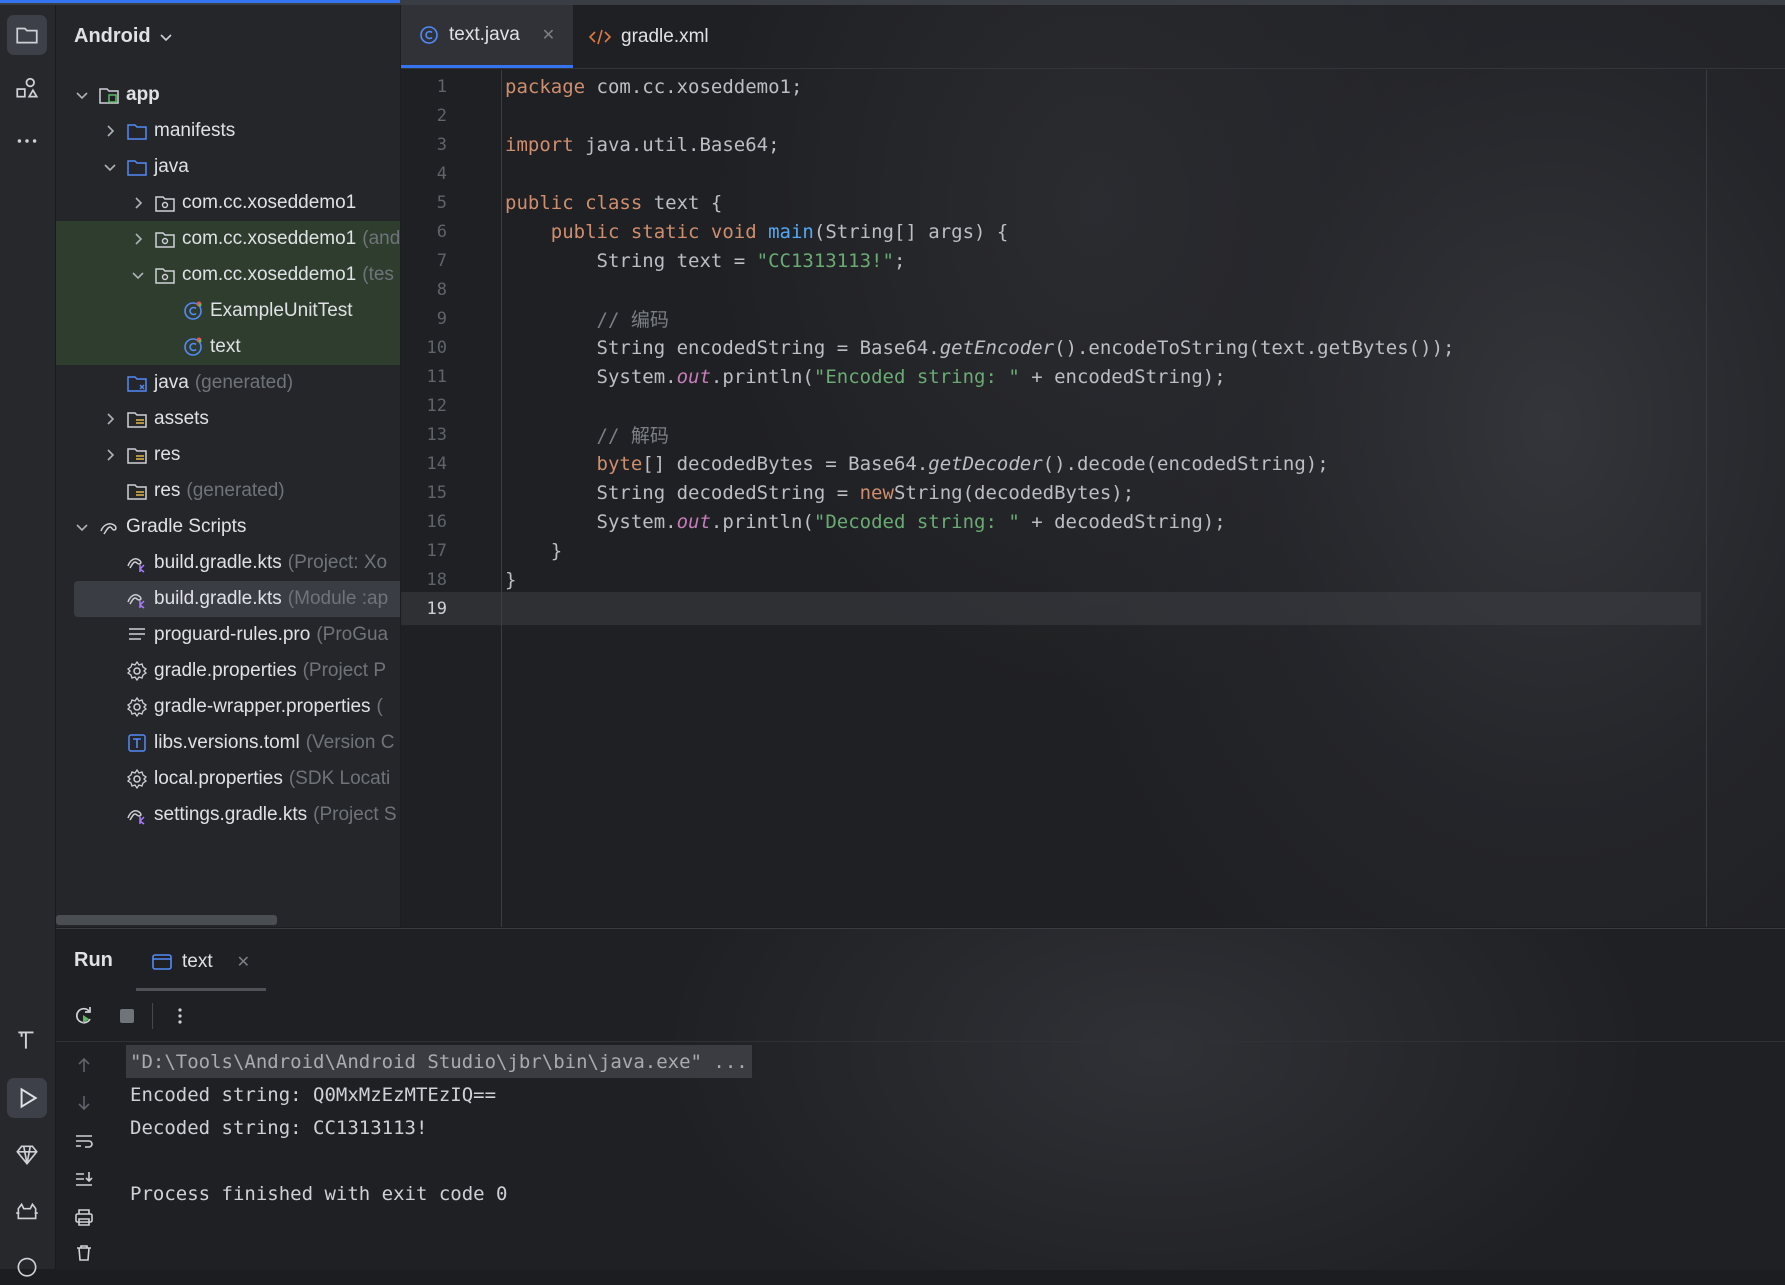 The height and width of the screenshot is (1285, 1785). I want to click on tree-item: libs.versions.toml (Version C, so click(228, 743).